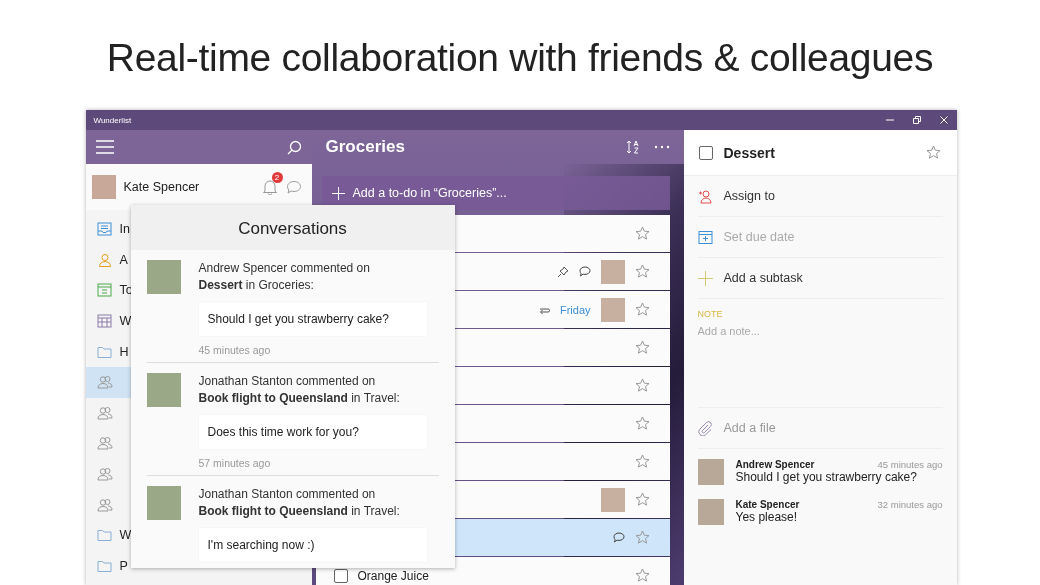 The image size is (1040, 585). I want to click on message-bubble: Does this time work for you?, so click(312, 432).